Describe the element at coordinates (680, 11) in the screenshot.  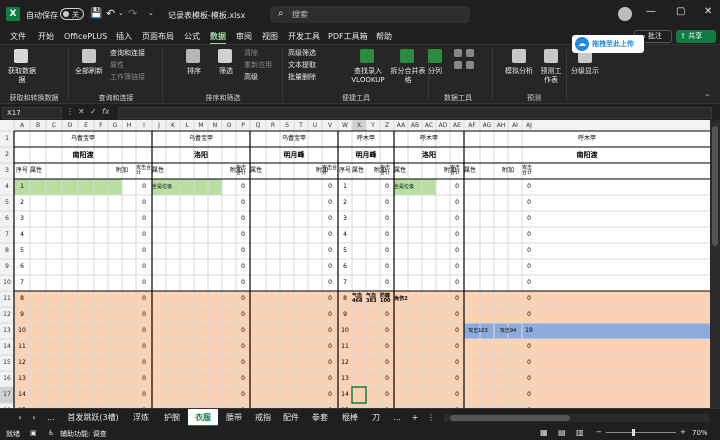
I see `maximize-icon: ▢` at that location.